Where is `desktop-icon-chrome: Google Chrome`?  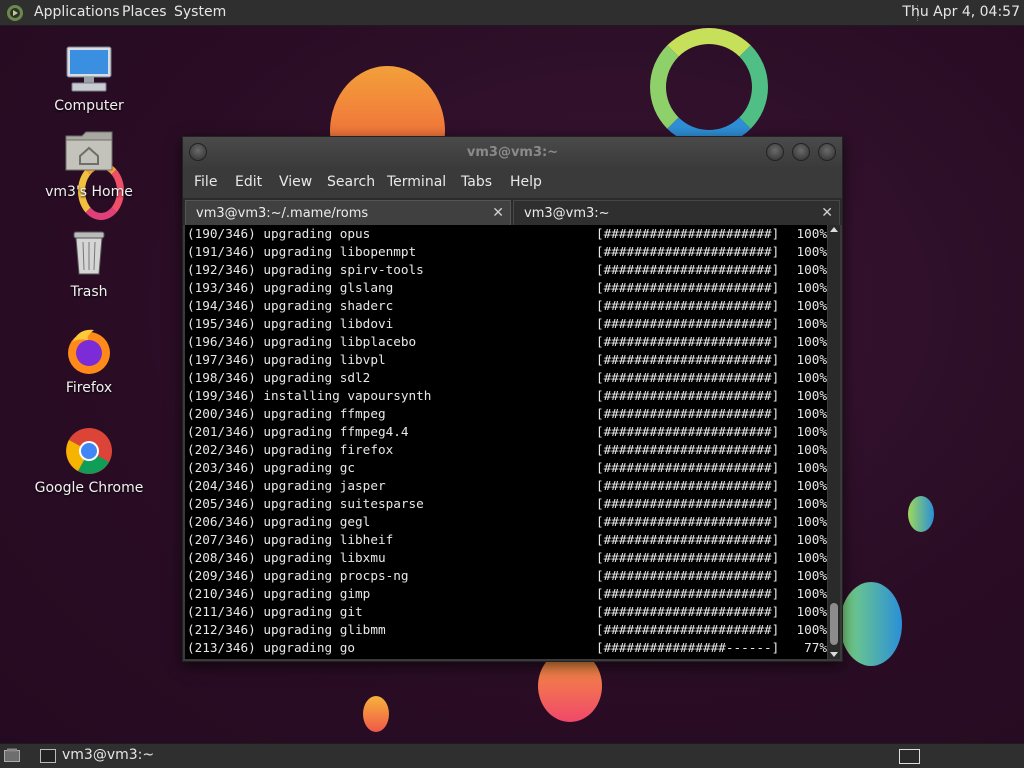 desktop-icon-chrome: Google Chrome is located at coordinates (89, 461).